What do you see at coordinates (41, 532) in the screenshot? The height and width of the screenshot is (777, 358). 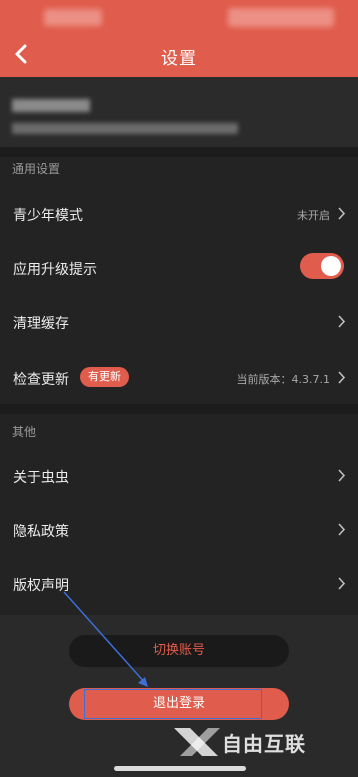 I see `row-label: 隐私政策` at bounding box center [41, 532].